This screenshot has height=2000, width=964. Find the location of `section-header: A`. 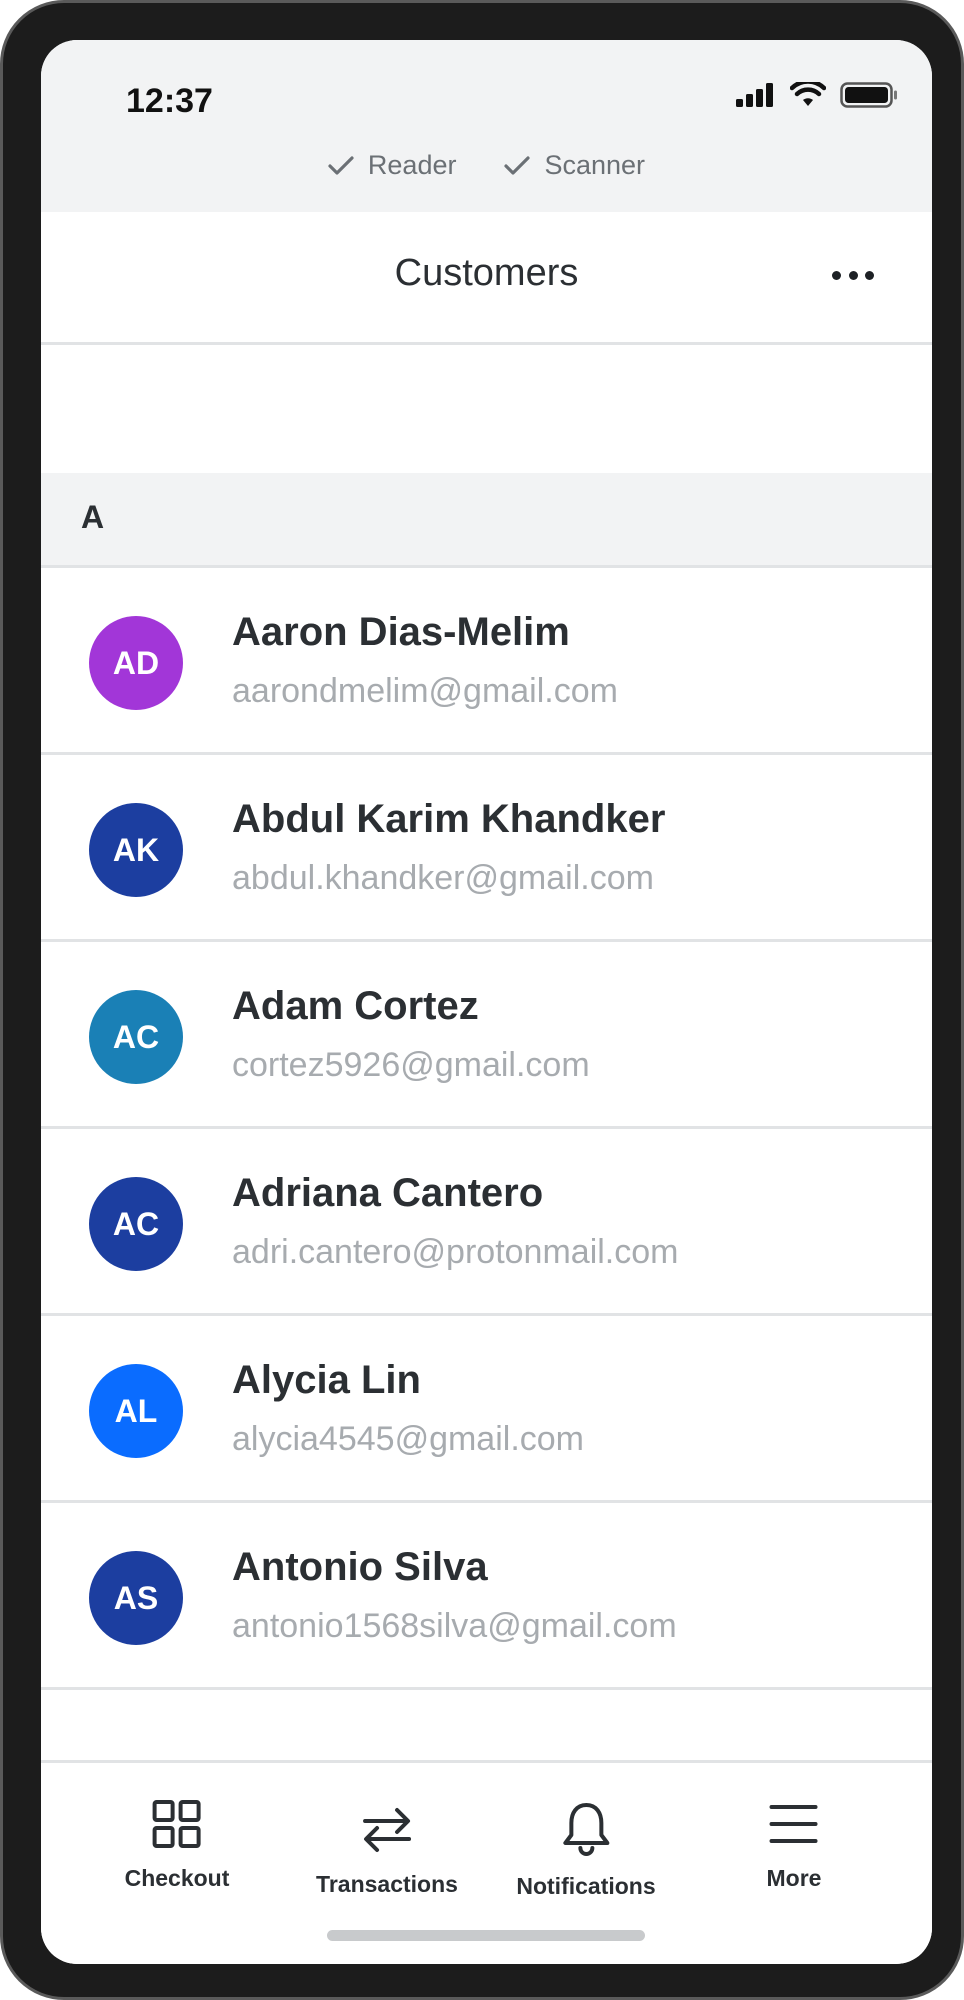

section-header: A is located at coordinates (486, 520).